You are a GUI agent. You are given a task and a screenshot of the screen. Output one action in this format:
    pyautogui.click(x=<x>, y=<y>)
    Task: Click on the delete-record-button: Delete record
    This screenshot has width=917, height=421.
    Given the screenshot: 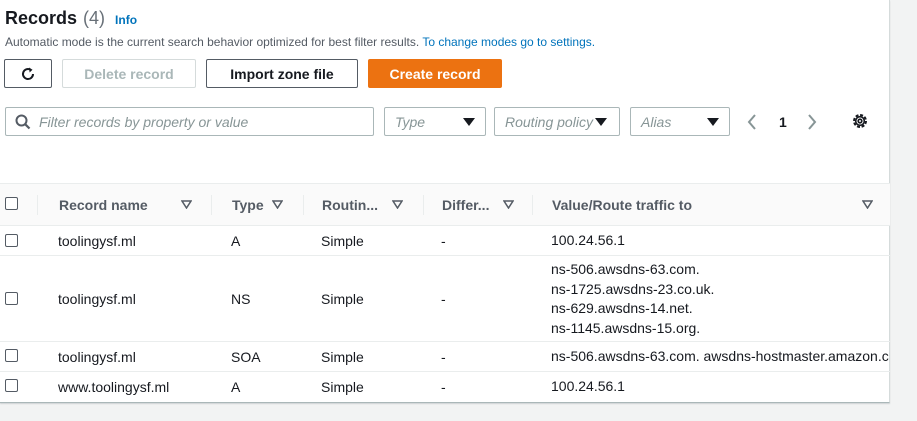 What is the action you would take?
    pyautogui.click(x=129, y=73)
    